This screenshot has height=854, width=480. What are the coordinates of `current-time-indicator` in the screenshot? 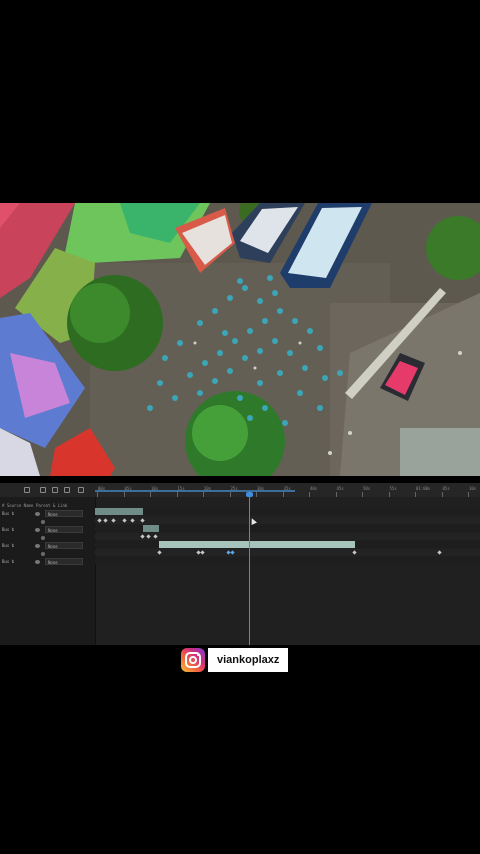 It's located at (249, 494).